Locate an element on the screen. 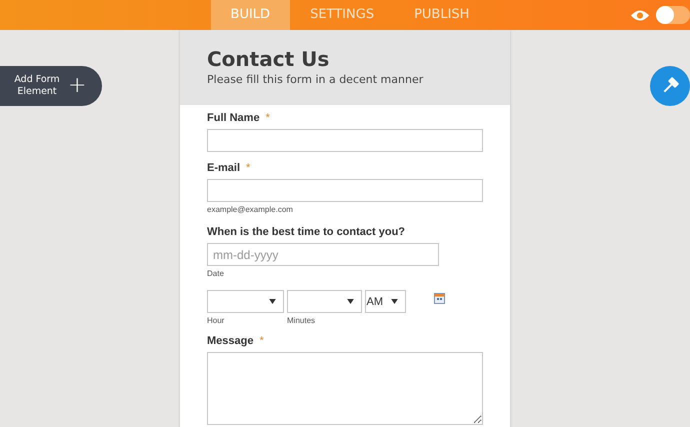  date-field: mm-dd-yyyy is located at coordinates (323, 254).